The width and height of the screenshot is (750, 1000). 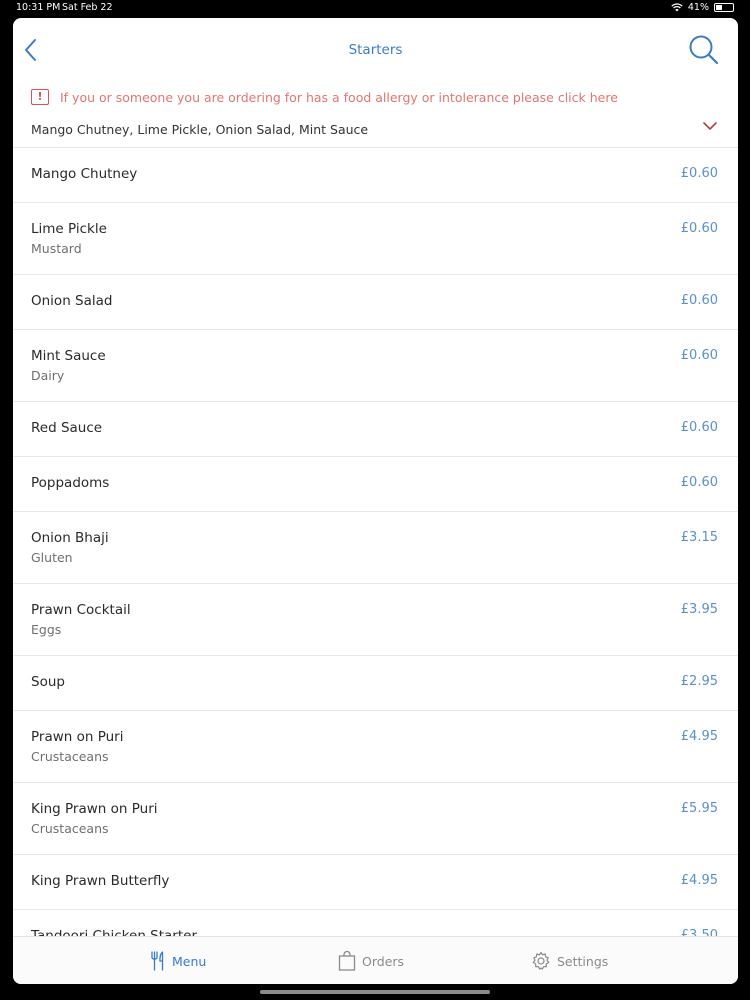 I want to click on menu-item: Onion Salad £0.60, so click(x=375, y=302).